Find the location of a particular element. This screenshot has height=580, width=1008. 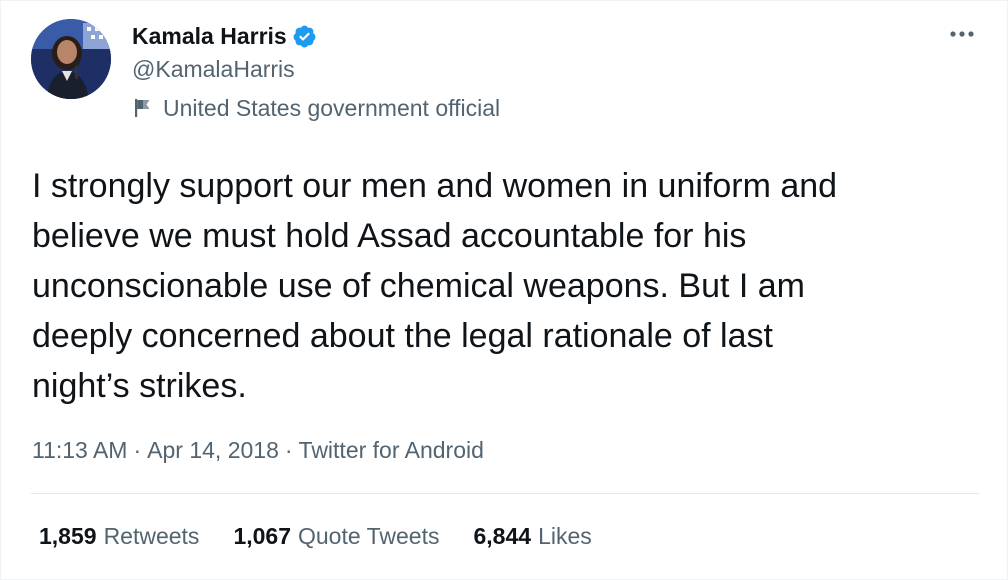

likes-count: 6,844 is located at coordinates (502, 536).